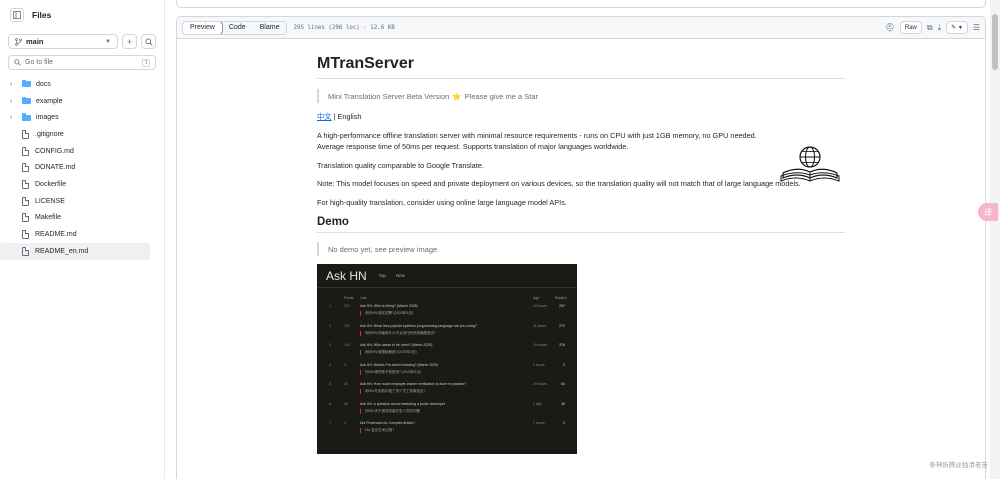  What do you see at coordinates (270, 28) in the screenshot?
I see `tab-blame: Blame` at bounding box center [270, 28].